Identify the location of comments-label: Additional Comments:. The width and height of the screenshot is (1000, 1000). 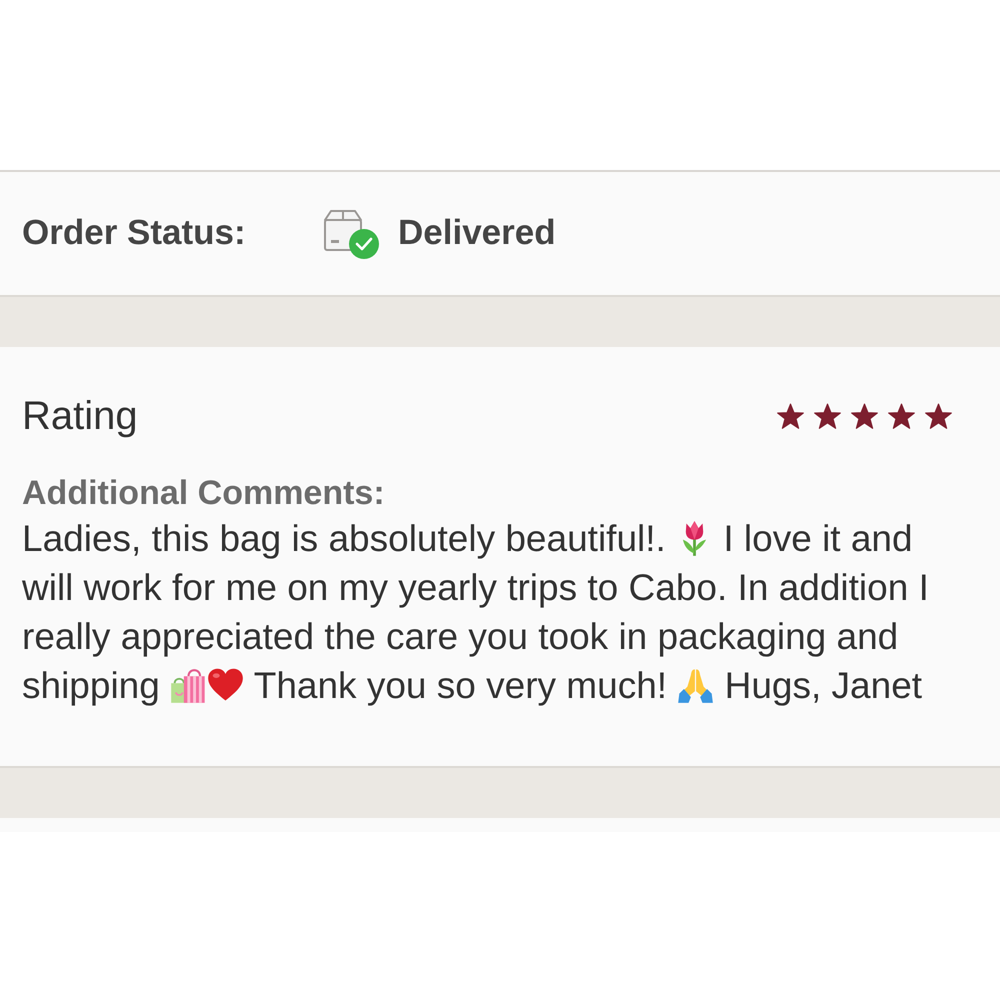
(203, 493).